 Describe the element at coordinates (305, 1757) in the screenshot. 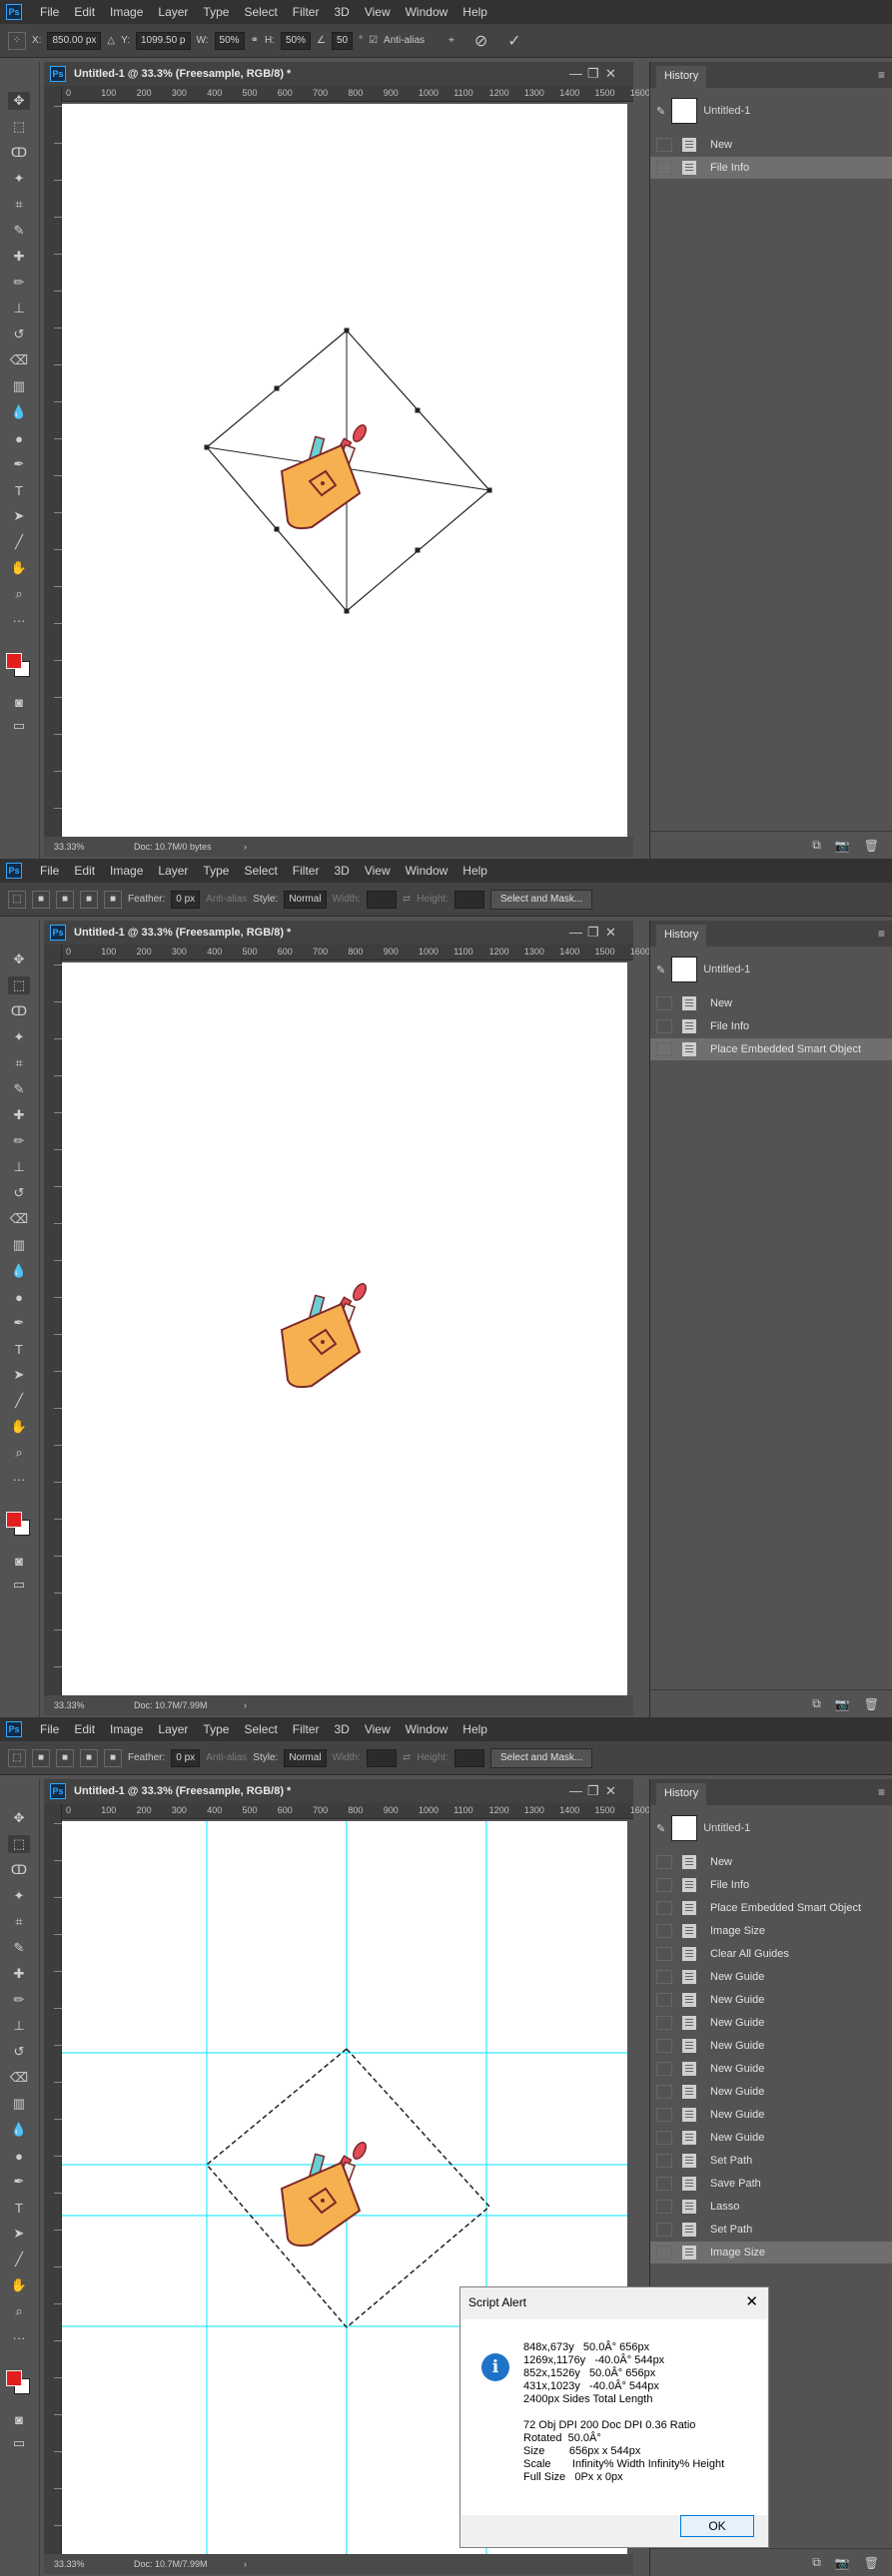

I see `style-select: Normal` at that location.